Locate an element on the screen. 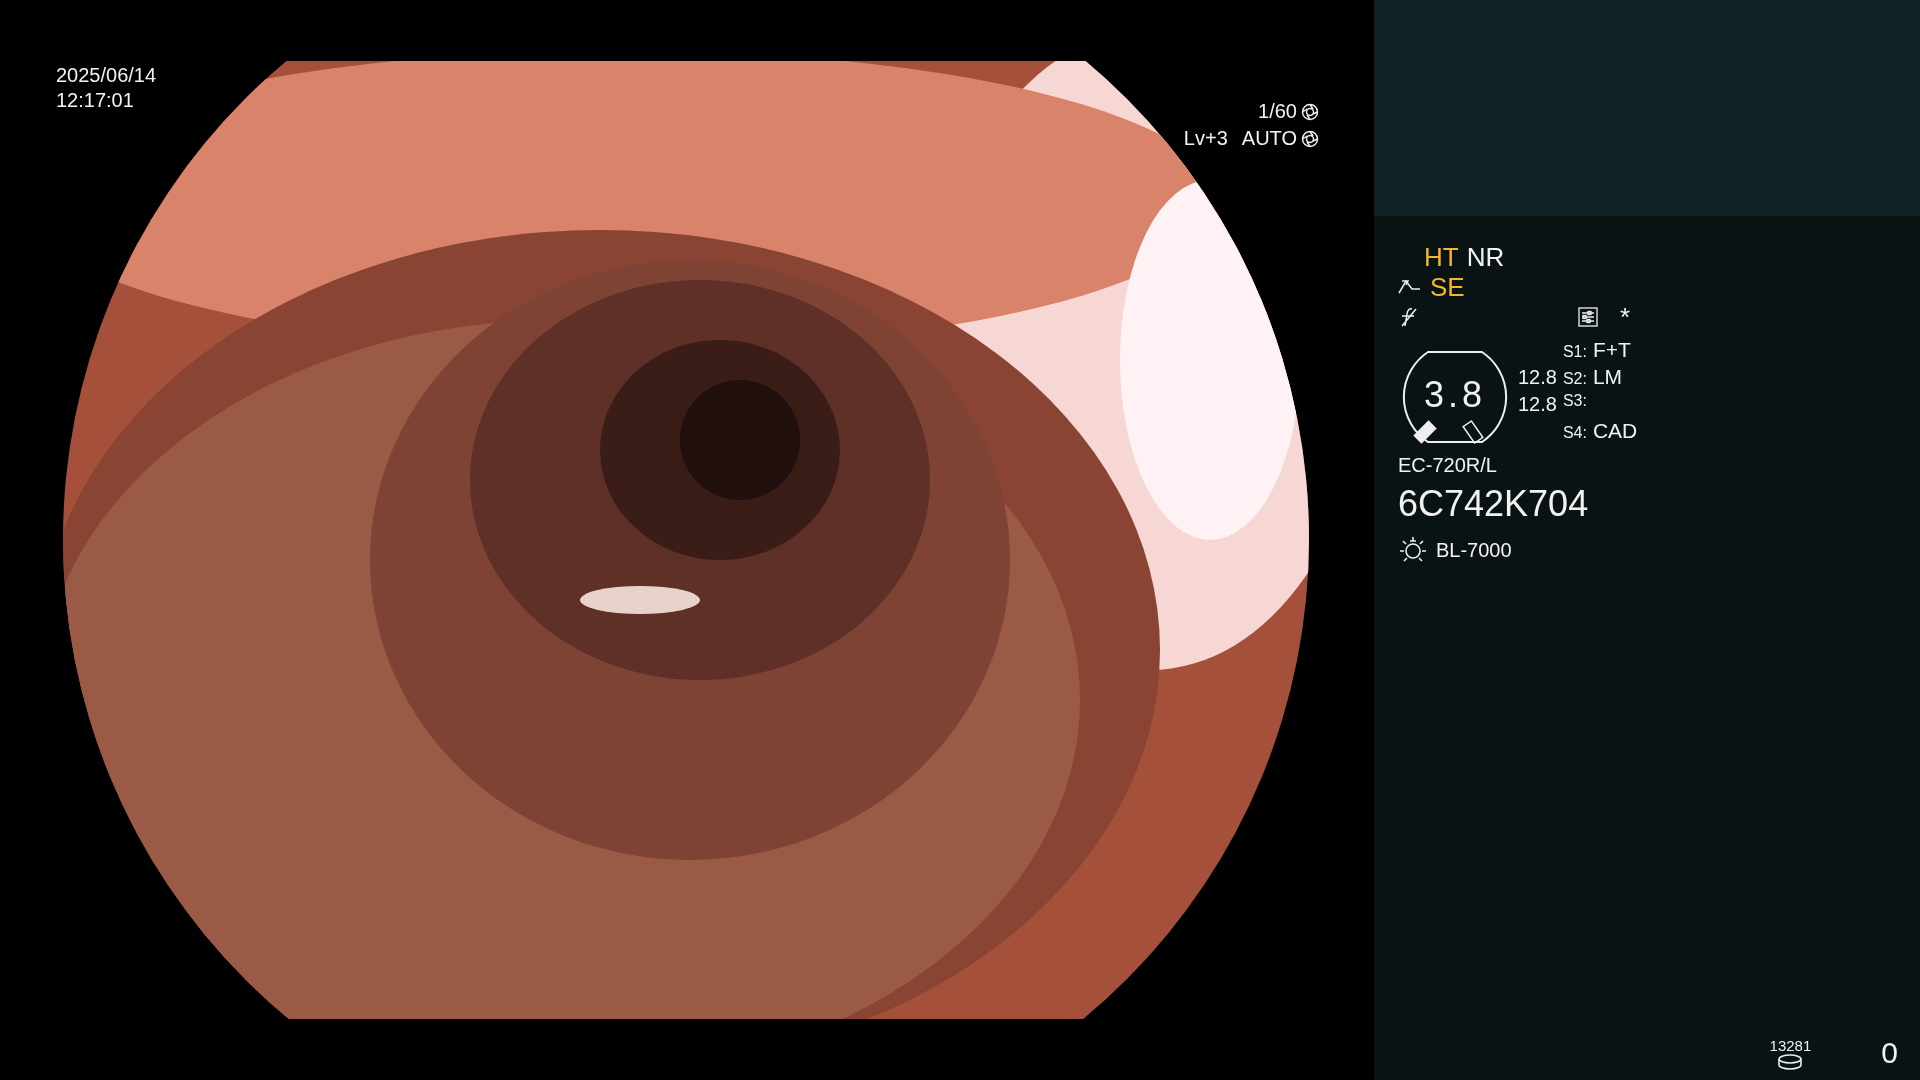 The height and width of the screenshot is (1080, 1920). switch-label: S4: is located at coordinates (1575, 433).